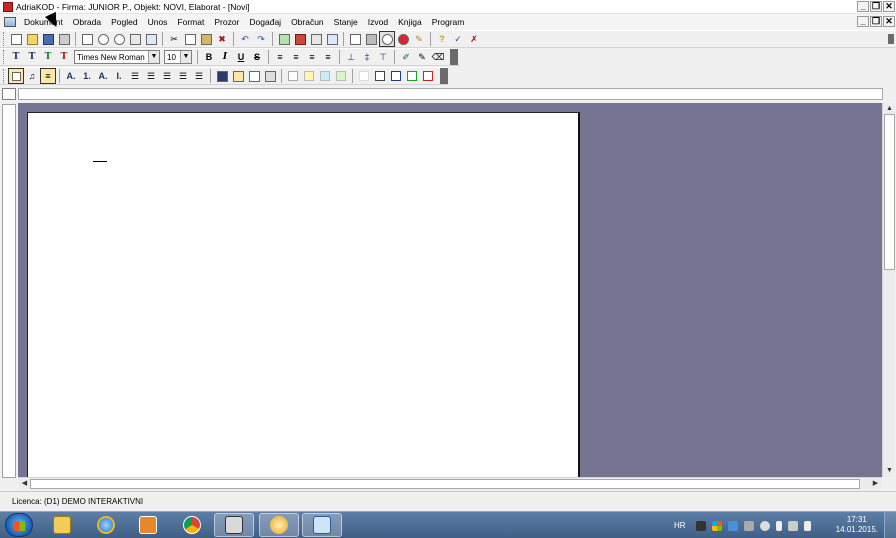  Describe the element at coordinates (151, 76) in the screenshot. I see `outline-list-icon: ☰` at that location.